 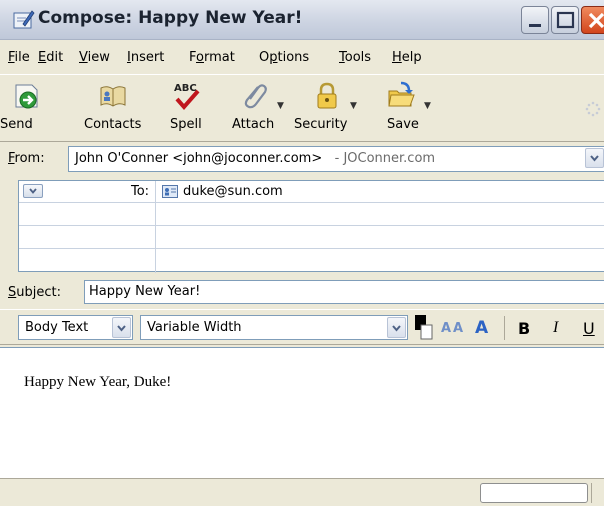 I want to click on menu-file: File, so click(x=19, y=57).